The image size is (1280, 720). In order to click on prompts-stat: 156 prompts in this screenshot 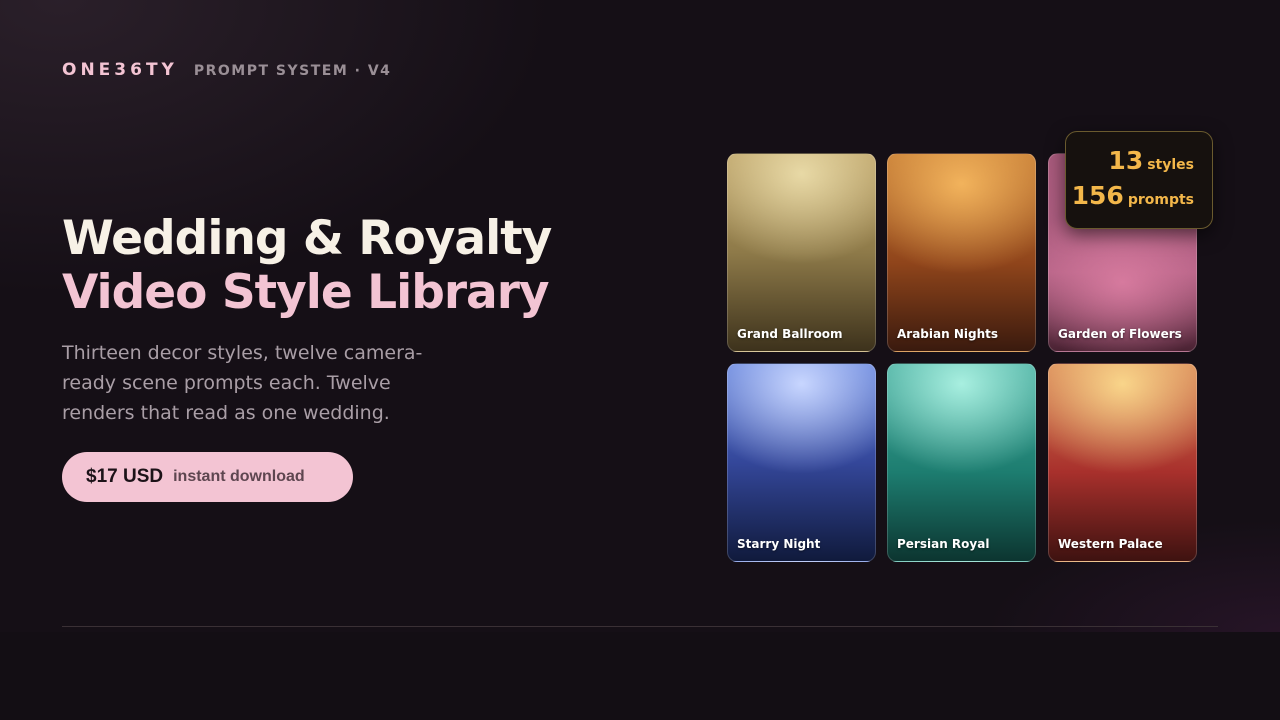, I will do `click(1130, 198)`.